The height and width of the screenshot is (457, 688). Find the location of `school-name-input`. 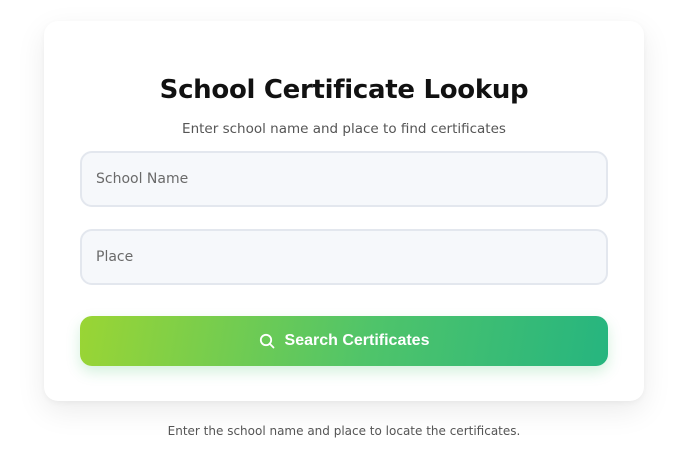

school-name-input is located at coordinates (344, 179).